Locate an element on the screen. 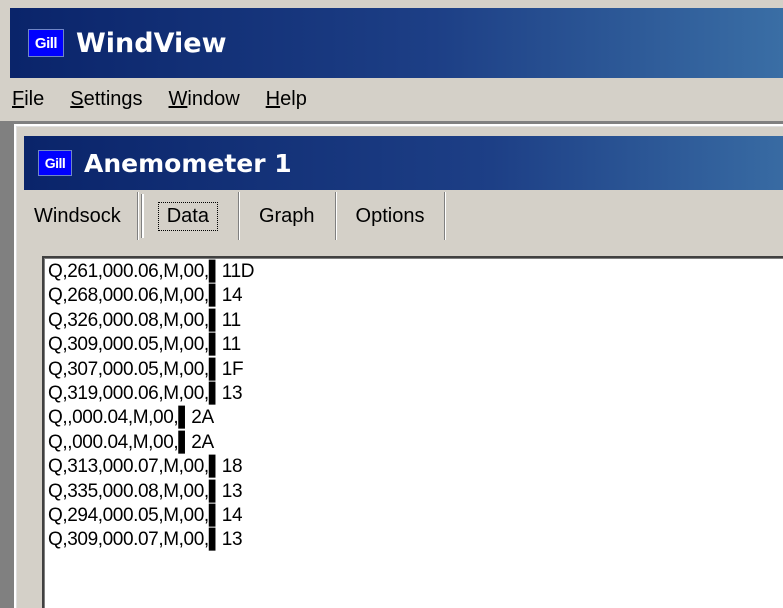 The width and height of the screenshot is (783, 608). tab-strip: Windsock Data Graph Options is located at coordinates (403, 217).